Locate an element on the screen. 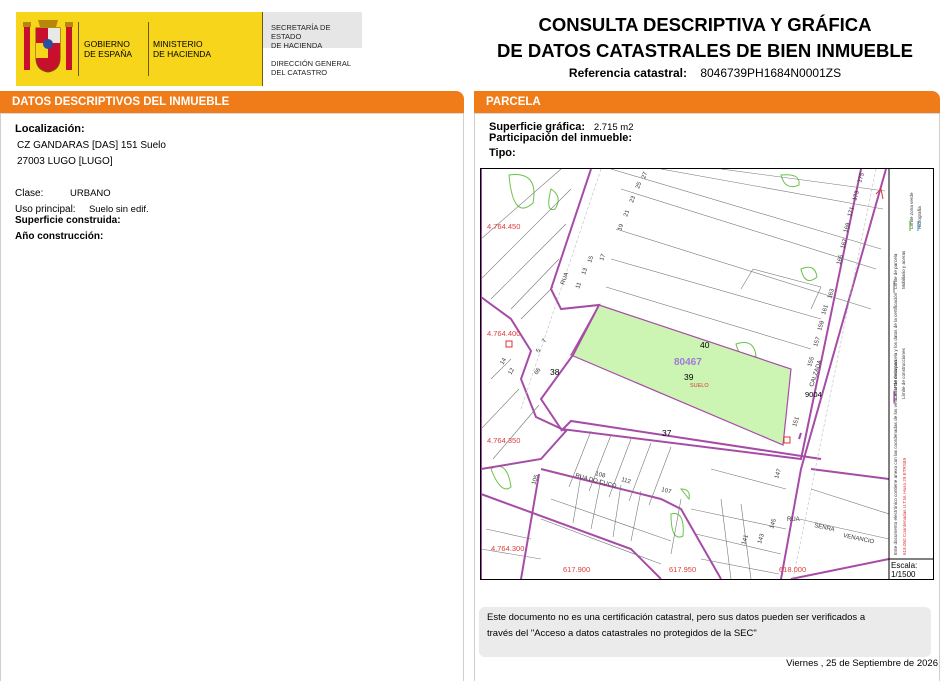  document-date: Viernes , 25 de Septiembre de 2026 is located at coordinates (862, 663).